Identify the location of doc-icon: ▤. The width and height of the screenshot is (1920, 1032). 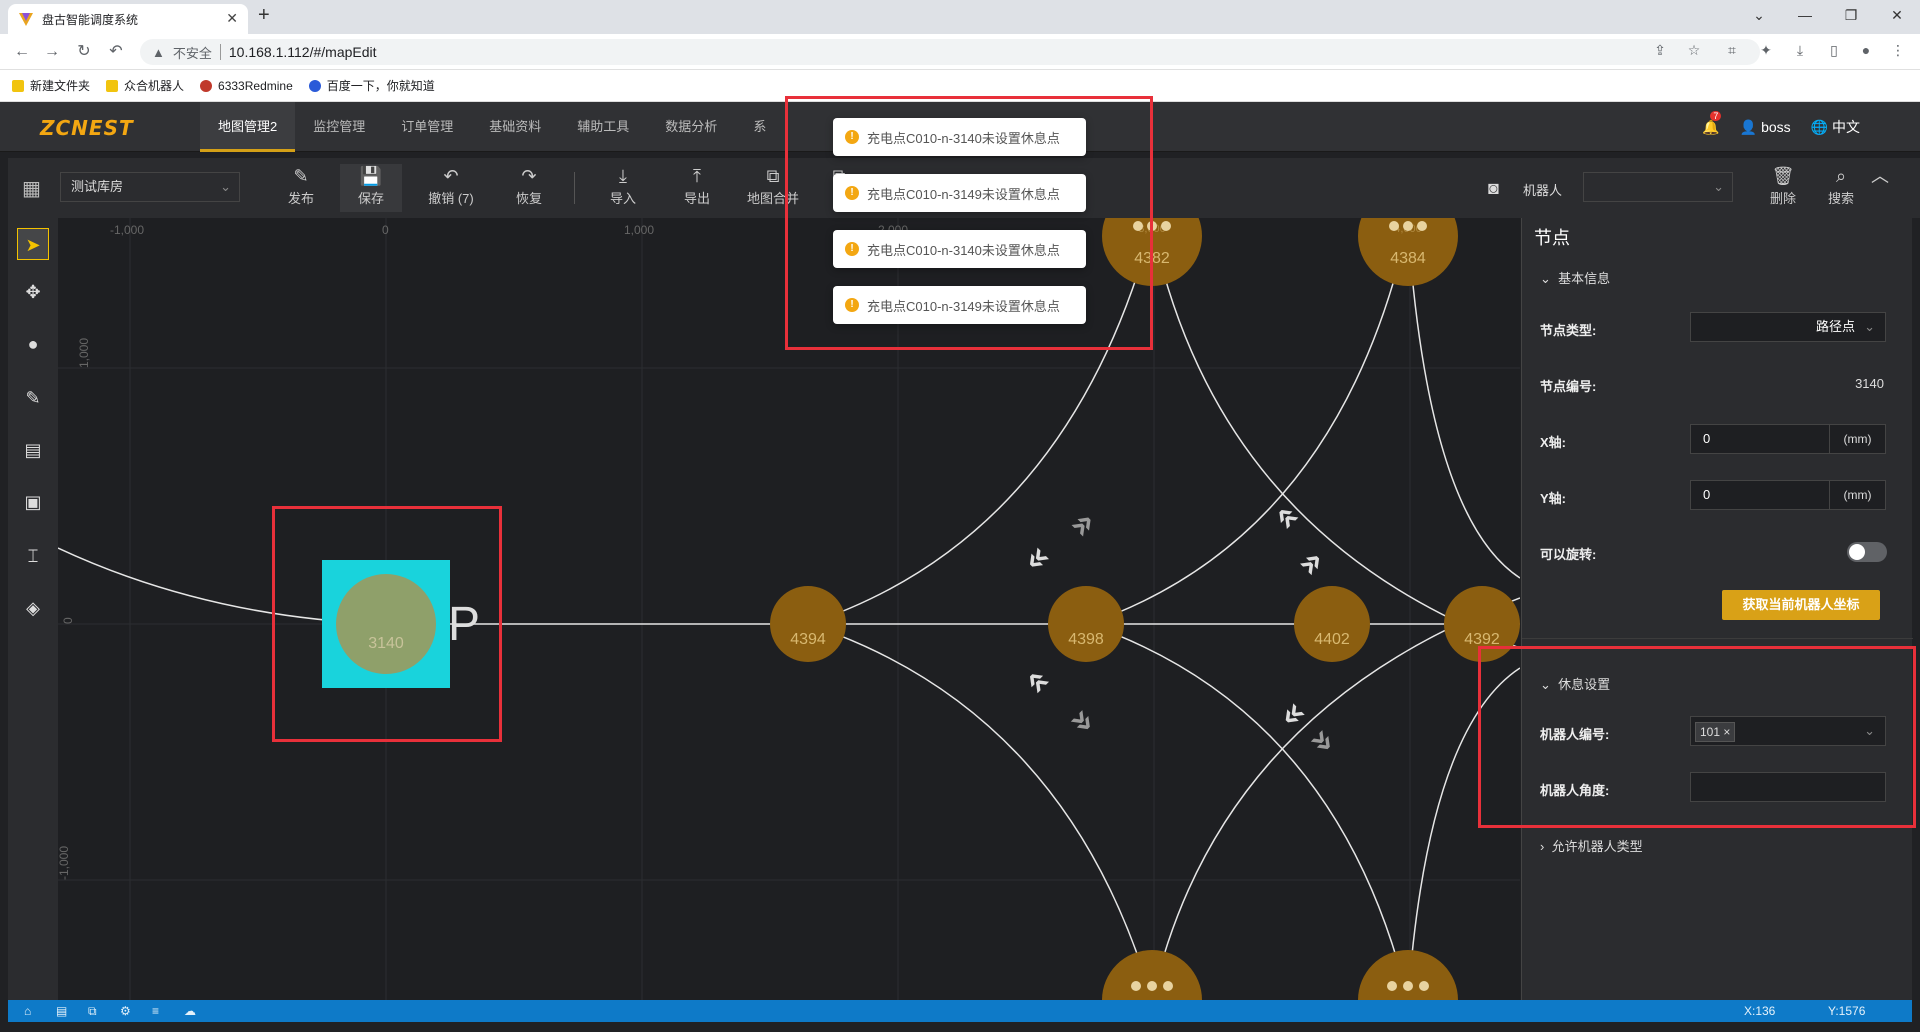
(61, 1011).